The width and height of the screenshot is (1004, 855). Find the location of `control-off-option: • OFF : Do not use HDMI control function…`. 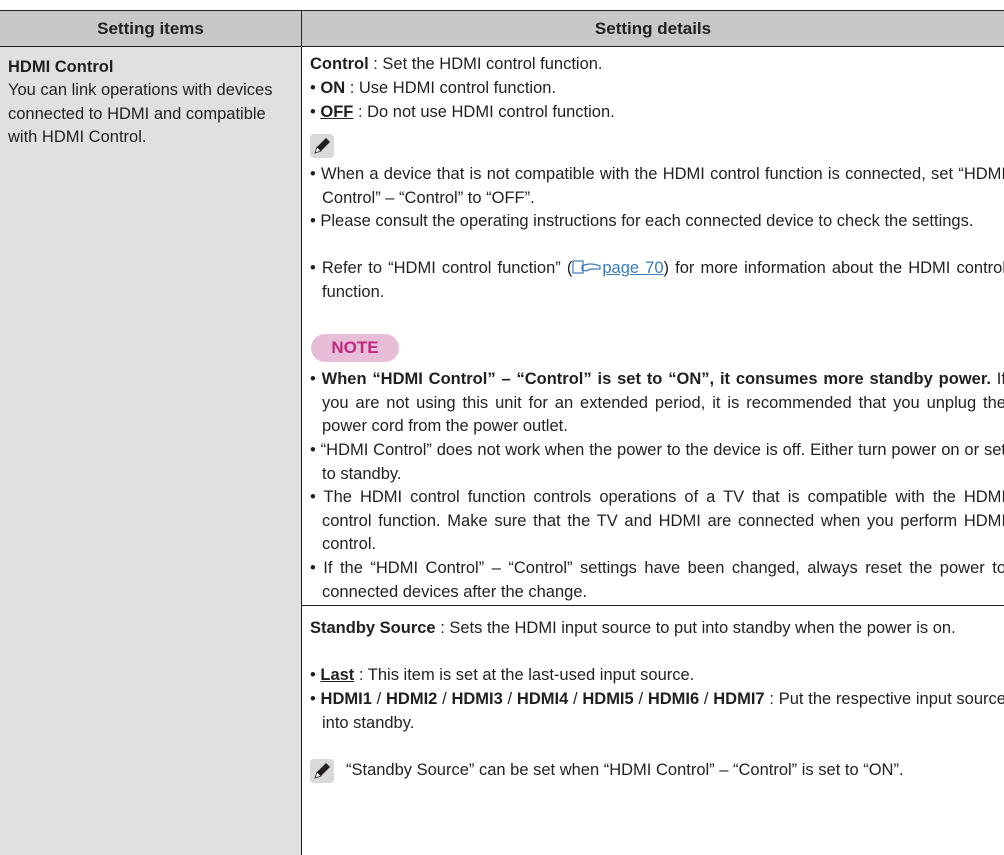

control-off-option: • OFF : Do not use HDMI control function… is located at coordinates (462, 112).